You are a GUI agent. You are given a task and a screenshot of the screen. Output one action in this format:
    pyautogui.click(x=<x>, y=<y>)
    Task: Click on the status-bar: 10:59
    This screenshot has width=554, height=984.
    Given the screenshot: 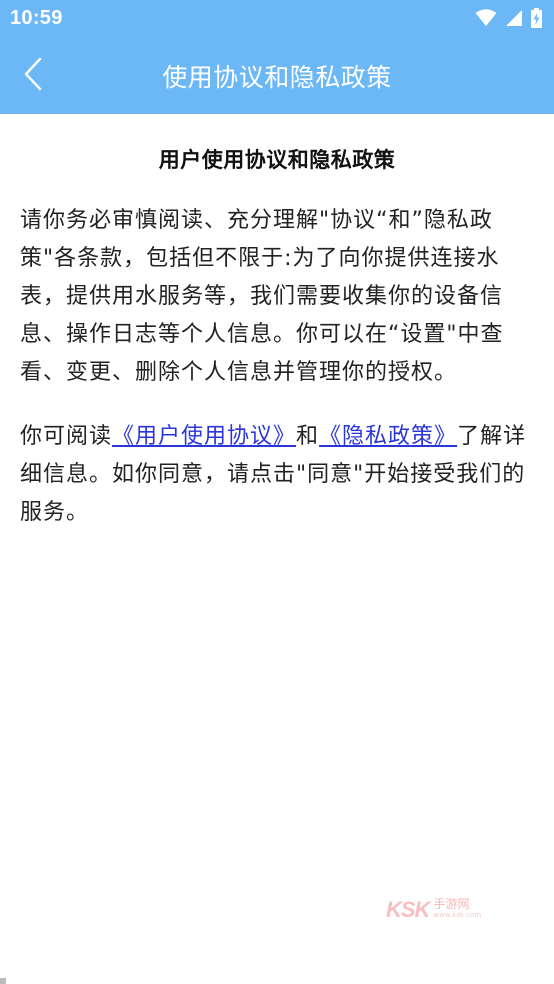 What is the action you would take?
    pyautogui.click(x=277, y=18)
    